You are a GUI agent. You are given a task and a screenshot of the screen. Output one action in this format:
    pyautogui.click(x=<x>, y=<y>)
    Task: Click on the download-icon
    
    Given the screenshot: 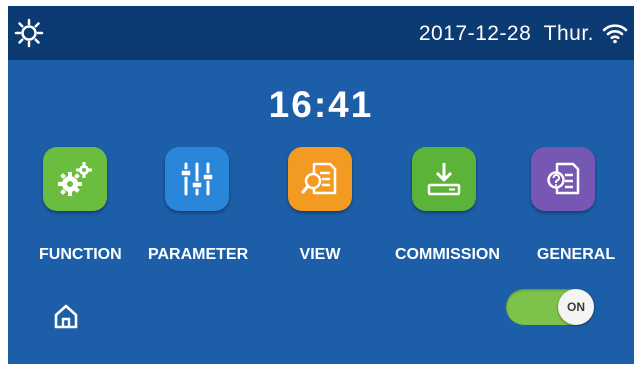 What is the action you would take?
    pyautogui.click(x=444, y=179)
    